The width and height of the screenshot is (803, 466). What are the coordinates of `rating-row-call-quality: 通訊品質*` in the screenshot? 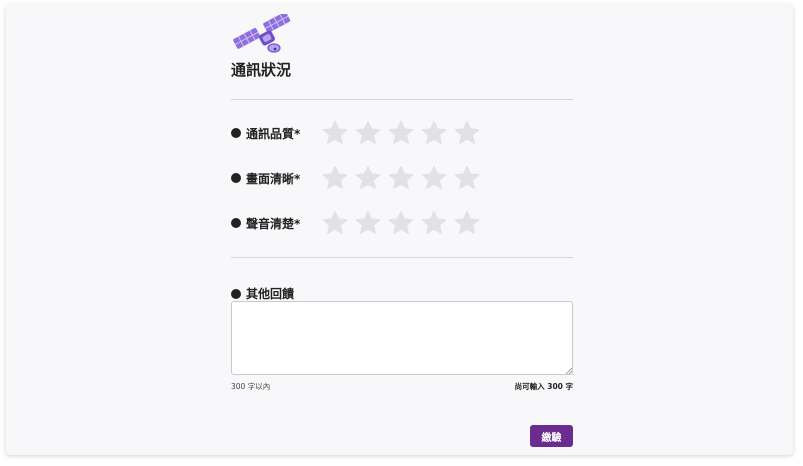 It's located at (402, 133).